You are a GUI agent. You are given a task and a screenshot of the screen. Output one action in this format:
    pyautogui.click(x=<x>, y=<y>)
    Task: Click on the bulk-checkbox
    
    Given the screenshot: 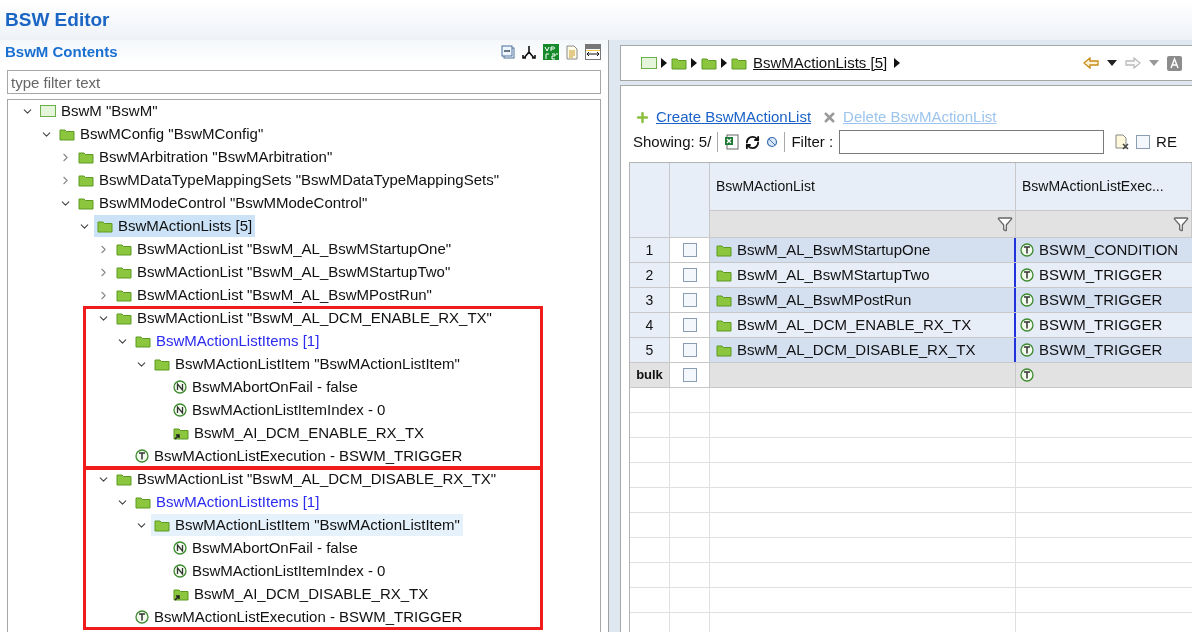 What is the action you would take?
    pyautogui.click(x=689, y=375)
    